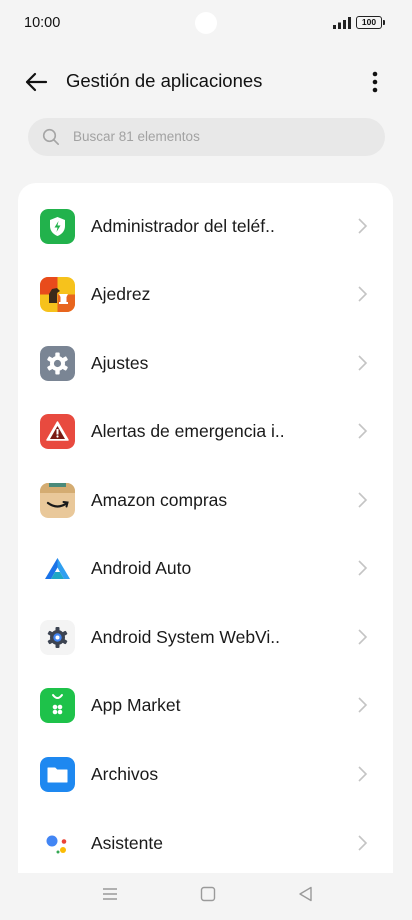  Describe the element at coordinates (125, 774) in the screenshot. I see `app-label: Archivos` at that location.